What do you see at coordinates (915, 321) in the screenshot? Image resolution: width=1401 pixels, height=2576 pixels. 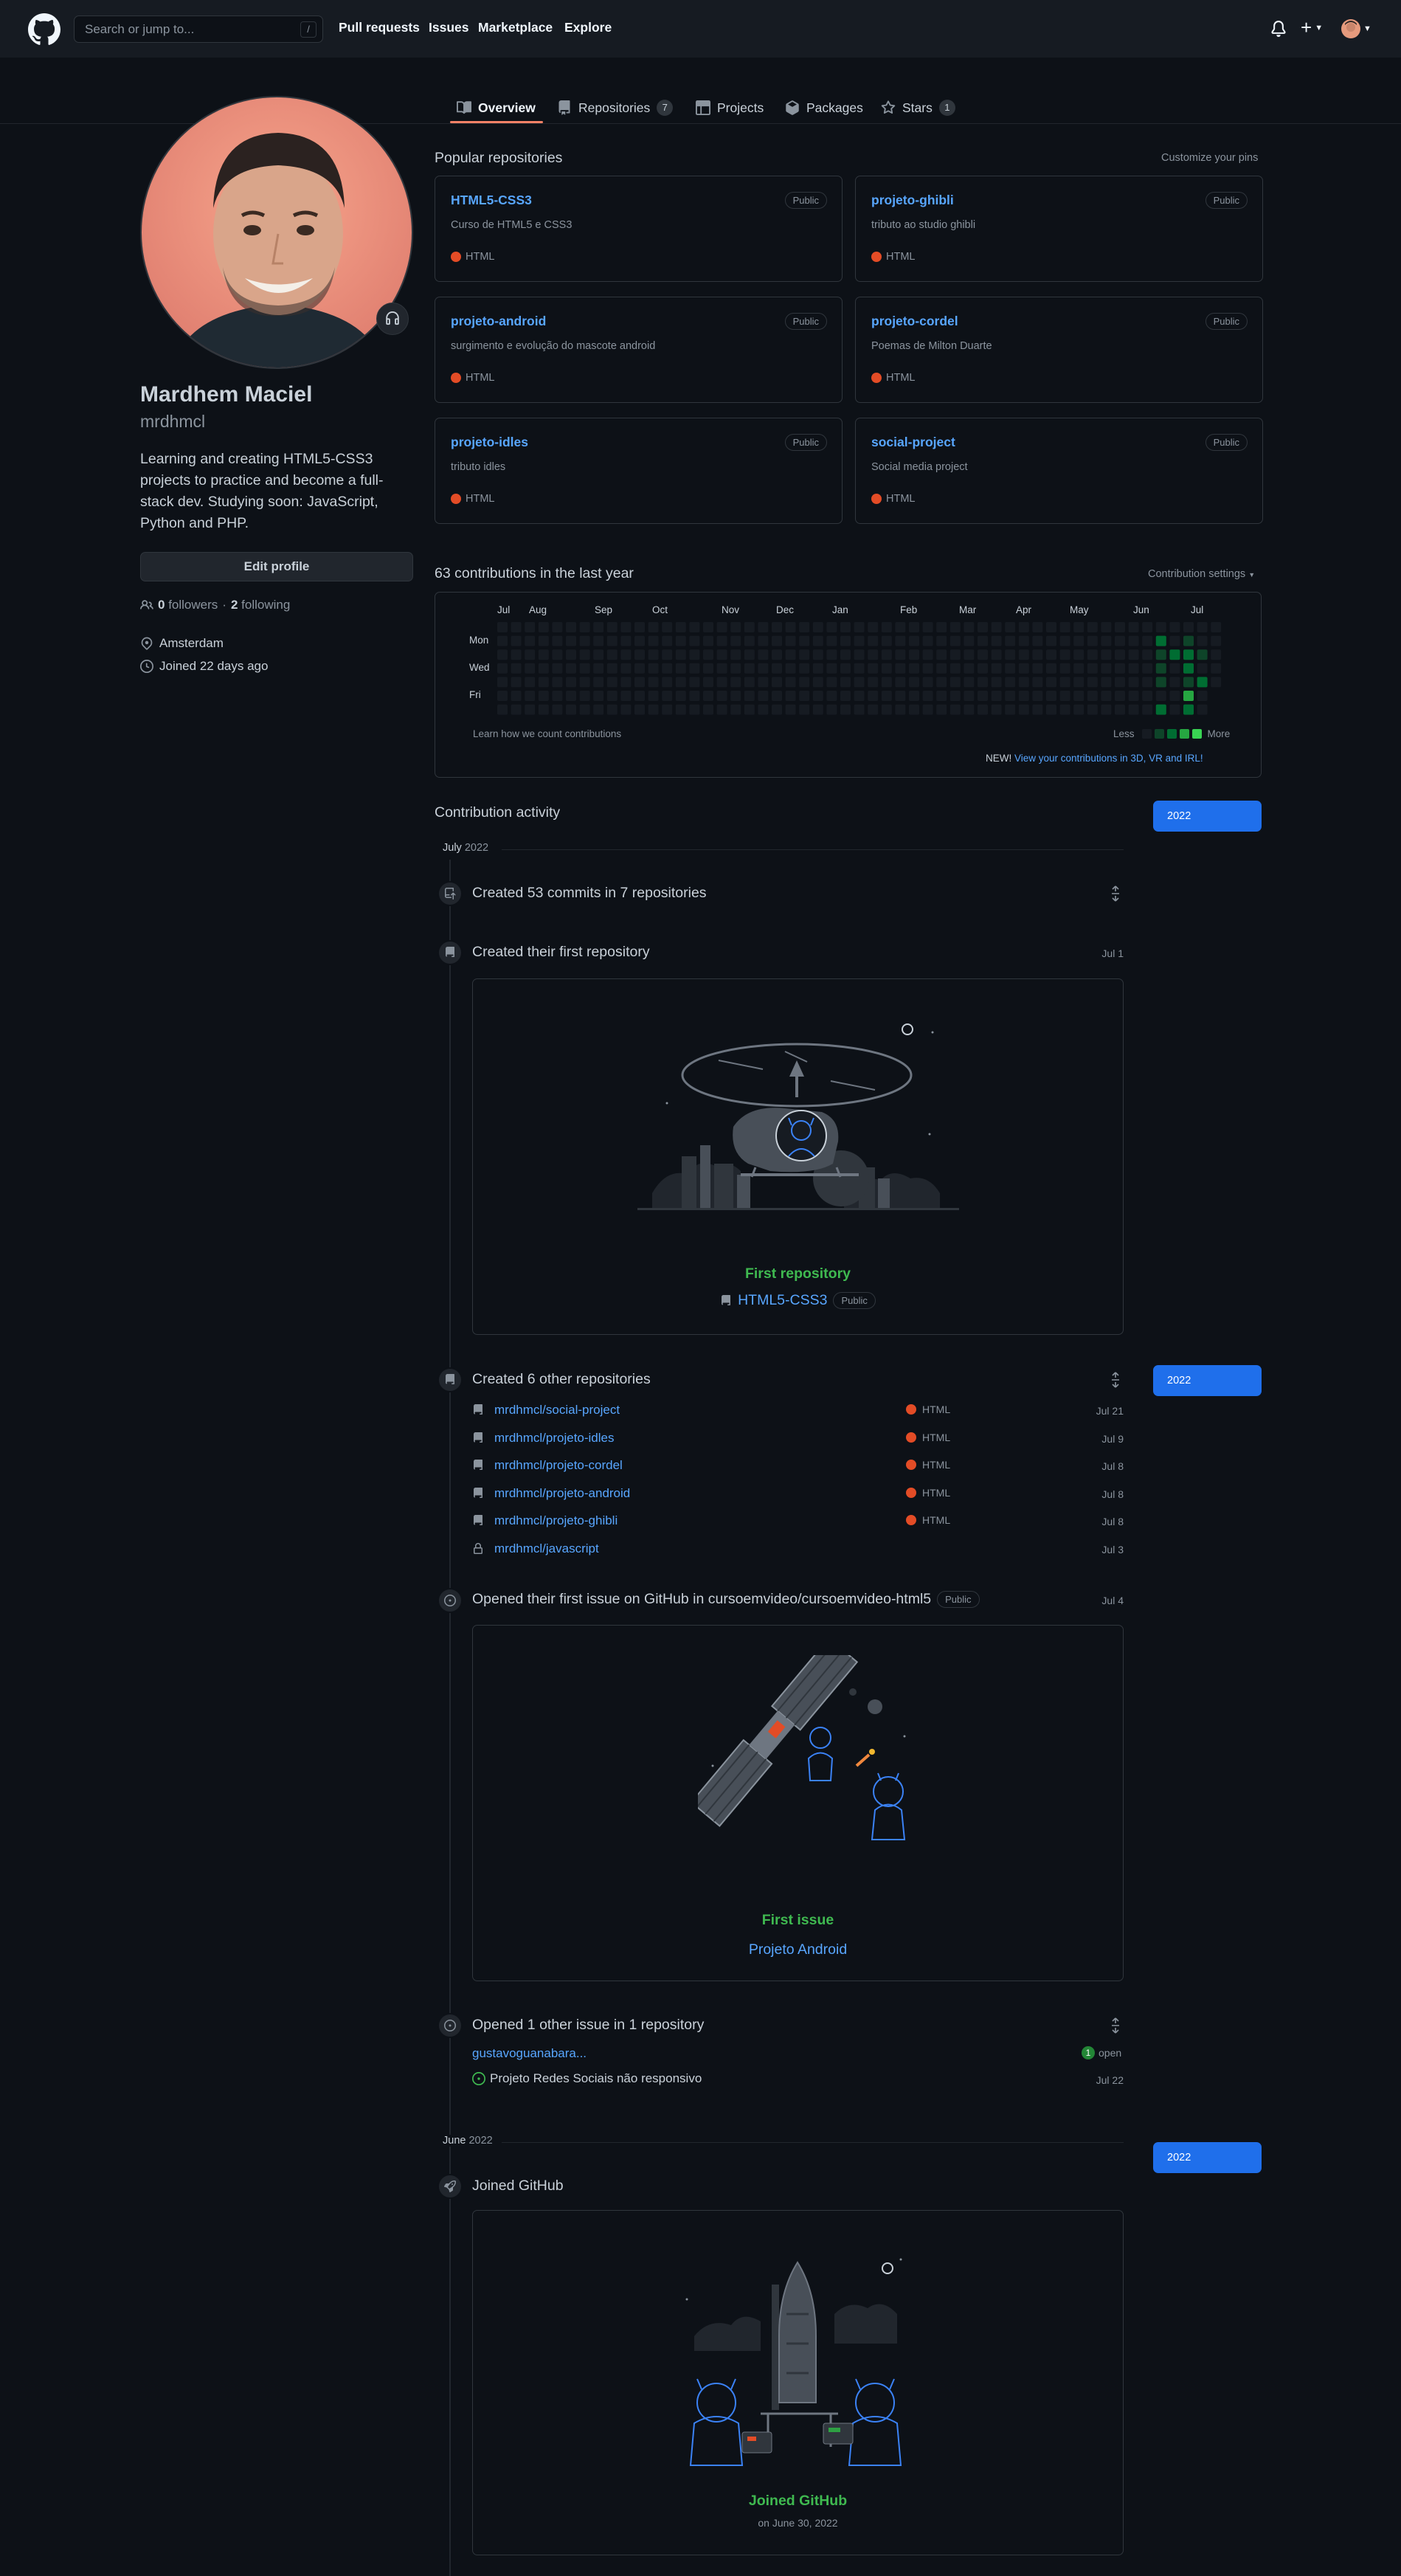 I see `repo-card-name: projeto-cordel` at bounding box center [915, 321].